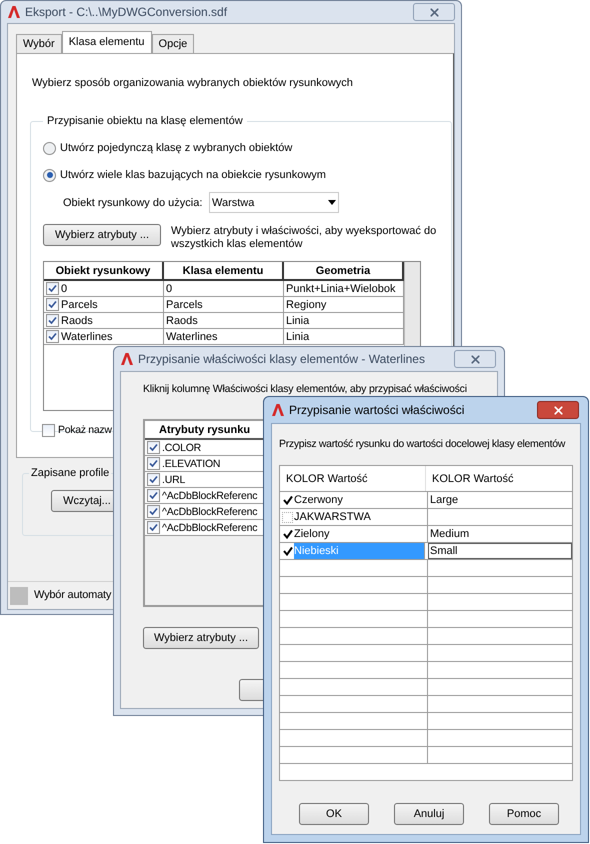 This screenshot has height=844, width=590. What do you see at coordinates (19, 595) in the screenshot?
I see `status-icon` at bounding box center [19, 595].